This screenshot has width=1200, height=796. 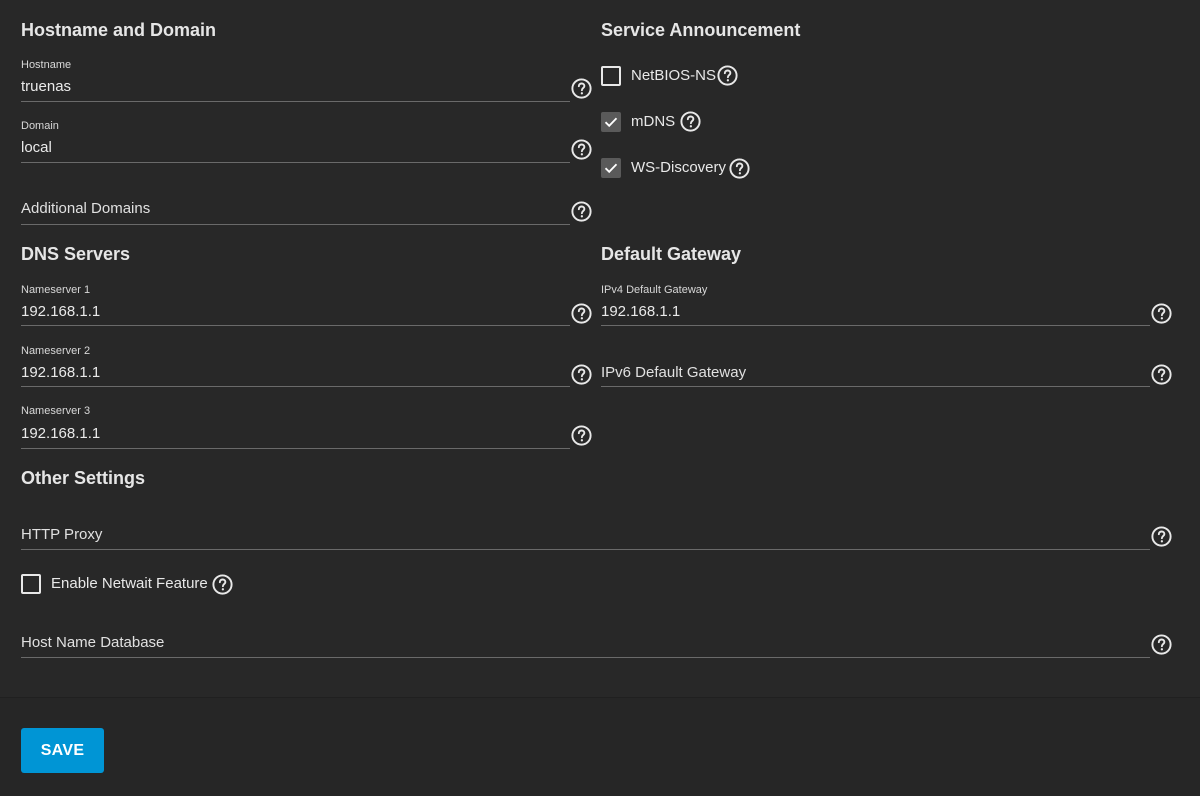 I want to click on nameserver3-underline, so click(x=295, y=448).